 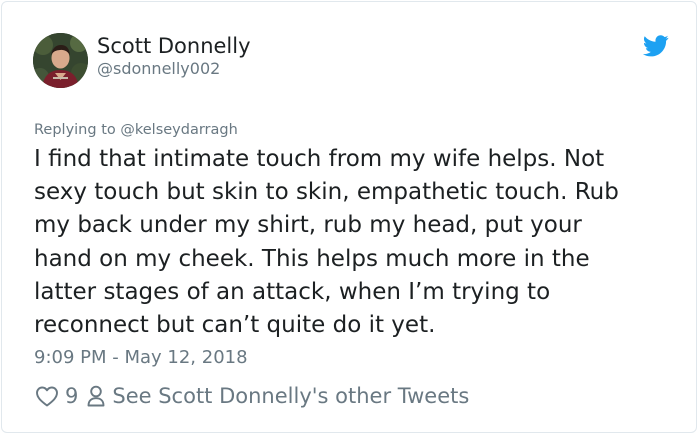 I want to click on author-name: Scott Donnelly, so click(x=174, y=46).